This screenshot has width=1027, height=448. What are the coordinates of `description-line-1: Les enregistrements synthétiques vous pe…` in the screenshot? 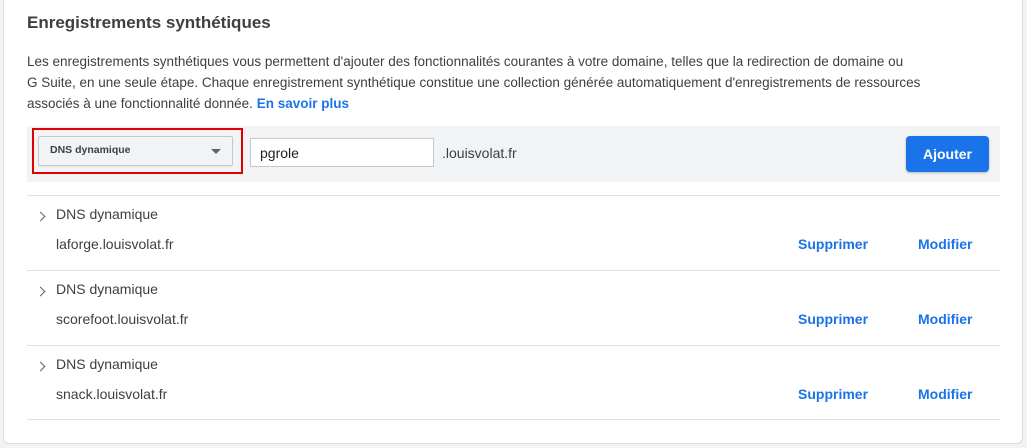 It's located at (465, 61).